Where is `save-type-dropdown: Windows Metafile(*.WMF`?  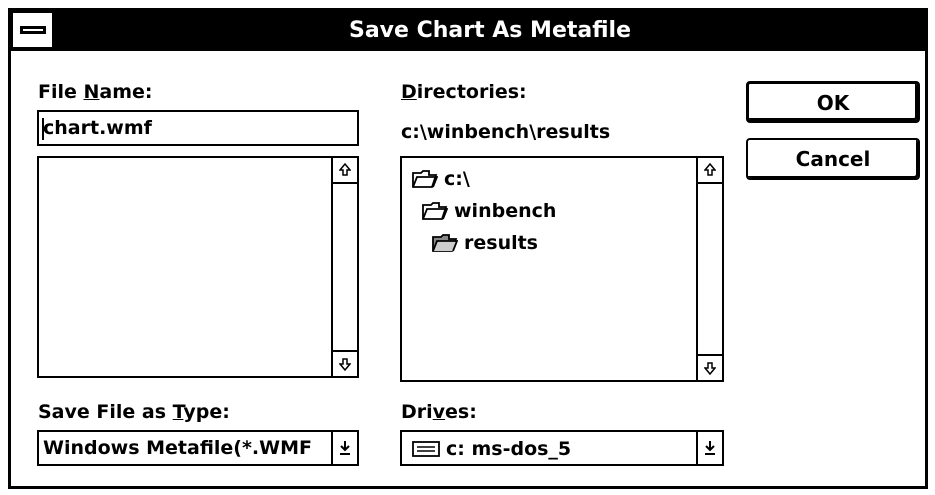
save-type-dropdown: Windows Metafile(*.WMF is located at coordinates (198, 448).